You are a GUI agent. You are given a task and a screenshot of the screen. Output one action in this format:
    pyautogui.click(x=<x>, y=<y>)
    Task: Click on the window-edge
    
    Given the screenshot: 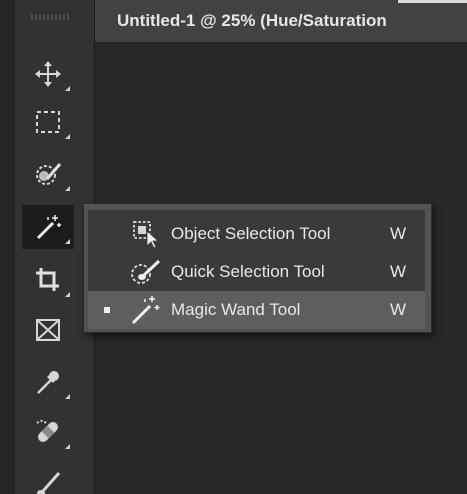 What is the action you would take?
    pyautogui.click(x=432, y=1)
    